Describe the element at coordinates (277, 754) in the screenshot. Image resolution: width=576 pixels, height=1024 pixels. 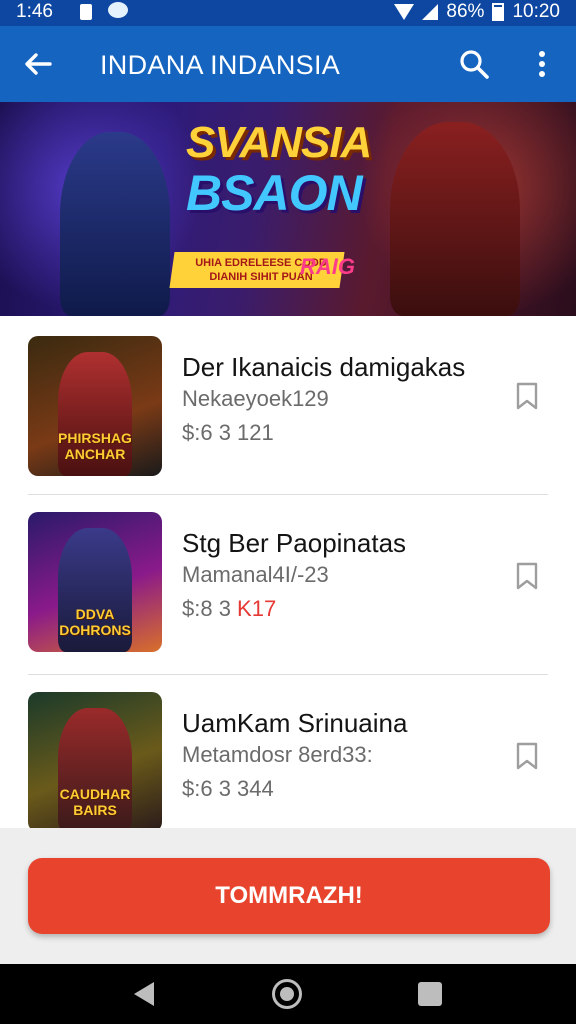
I see `game-subtitle: Metamdosr 8erd33:` at that location.